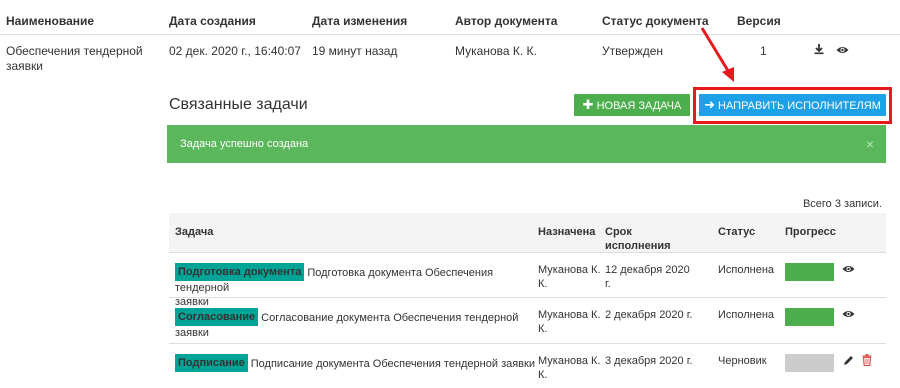 The image size is (900, 388). I want to click on header-deadline-line1: Срок, so click(618, 232).